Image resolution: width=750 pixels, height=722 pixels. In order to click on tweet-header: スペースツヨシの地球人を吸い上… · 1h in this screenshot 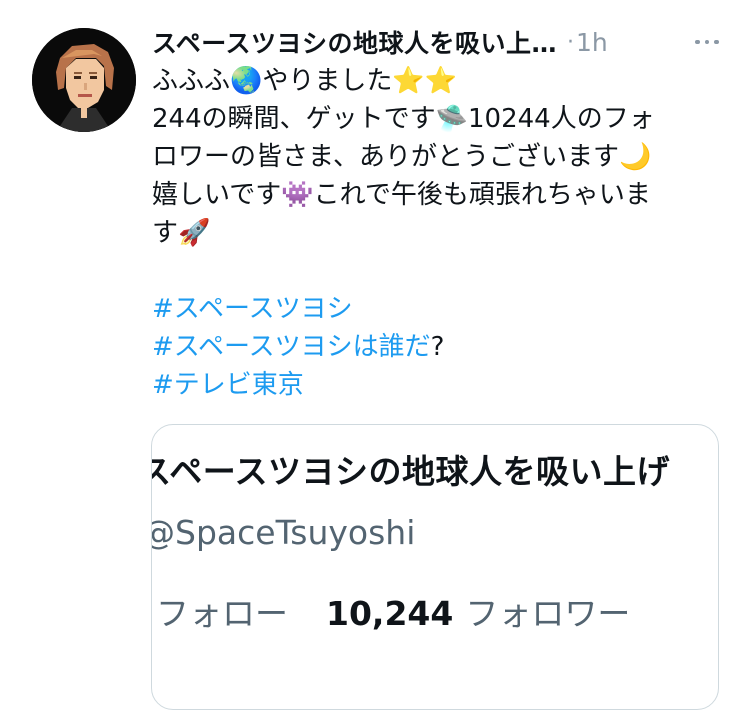, I will do `click(444, 42)`.